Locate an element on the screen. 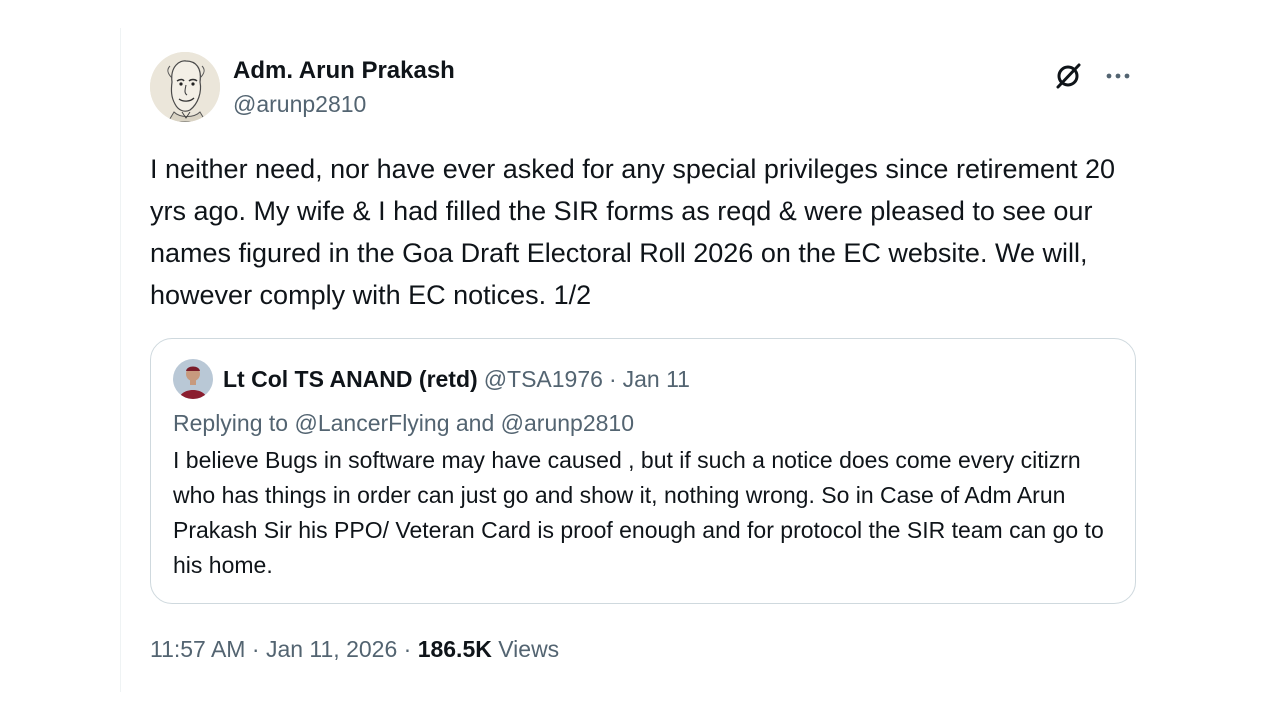 This screenshot has width=1280, height=720. header-actions is located at coordinates (1093, 76).